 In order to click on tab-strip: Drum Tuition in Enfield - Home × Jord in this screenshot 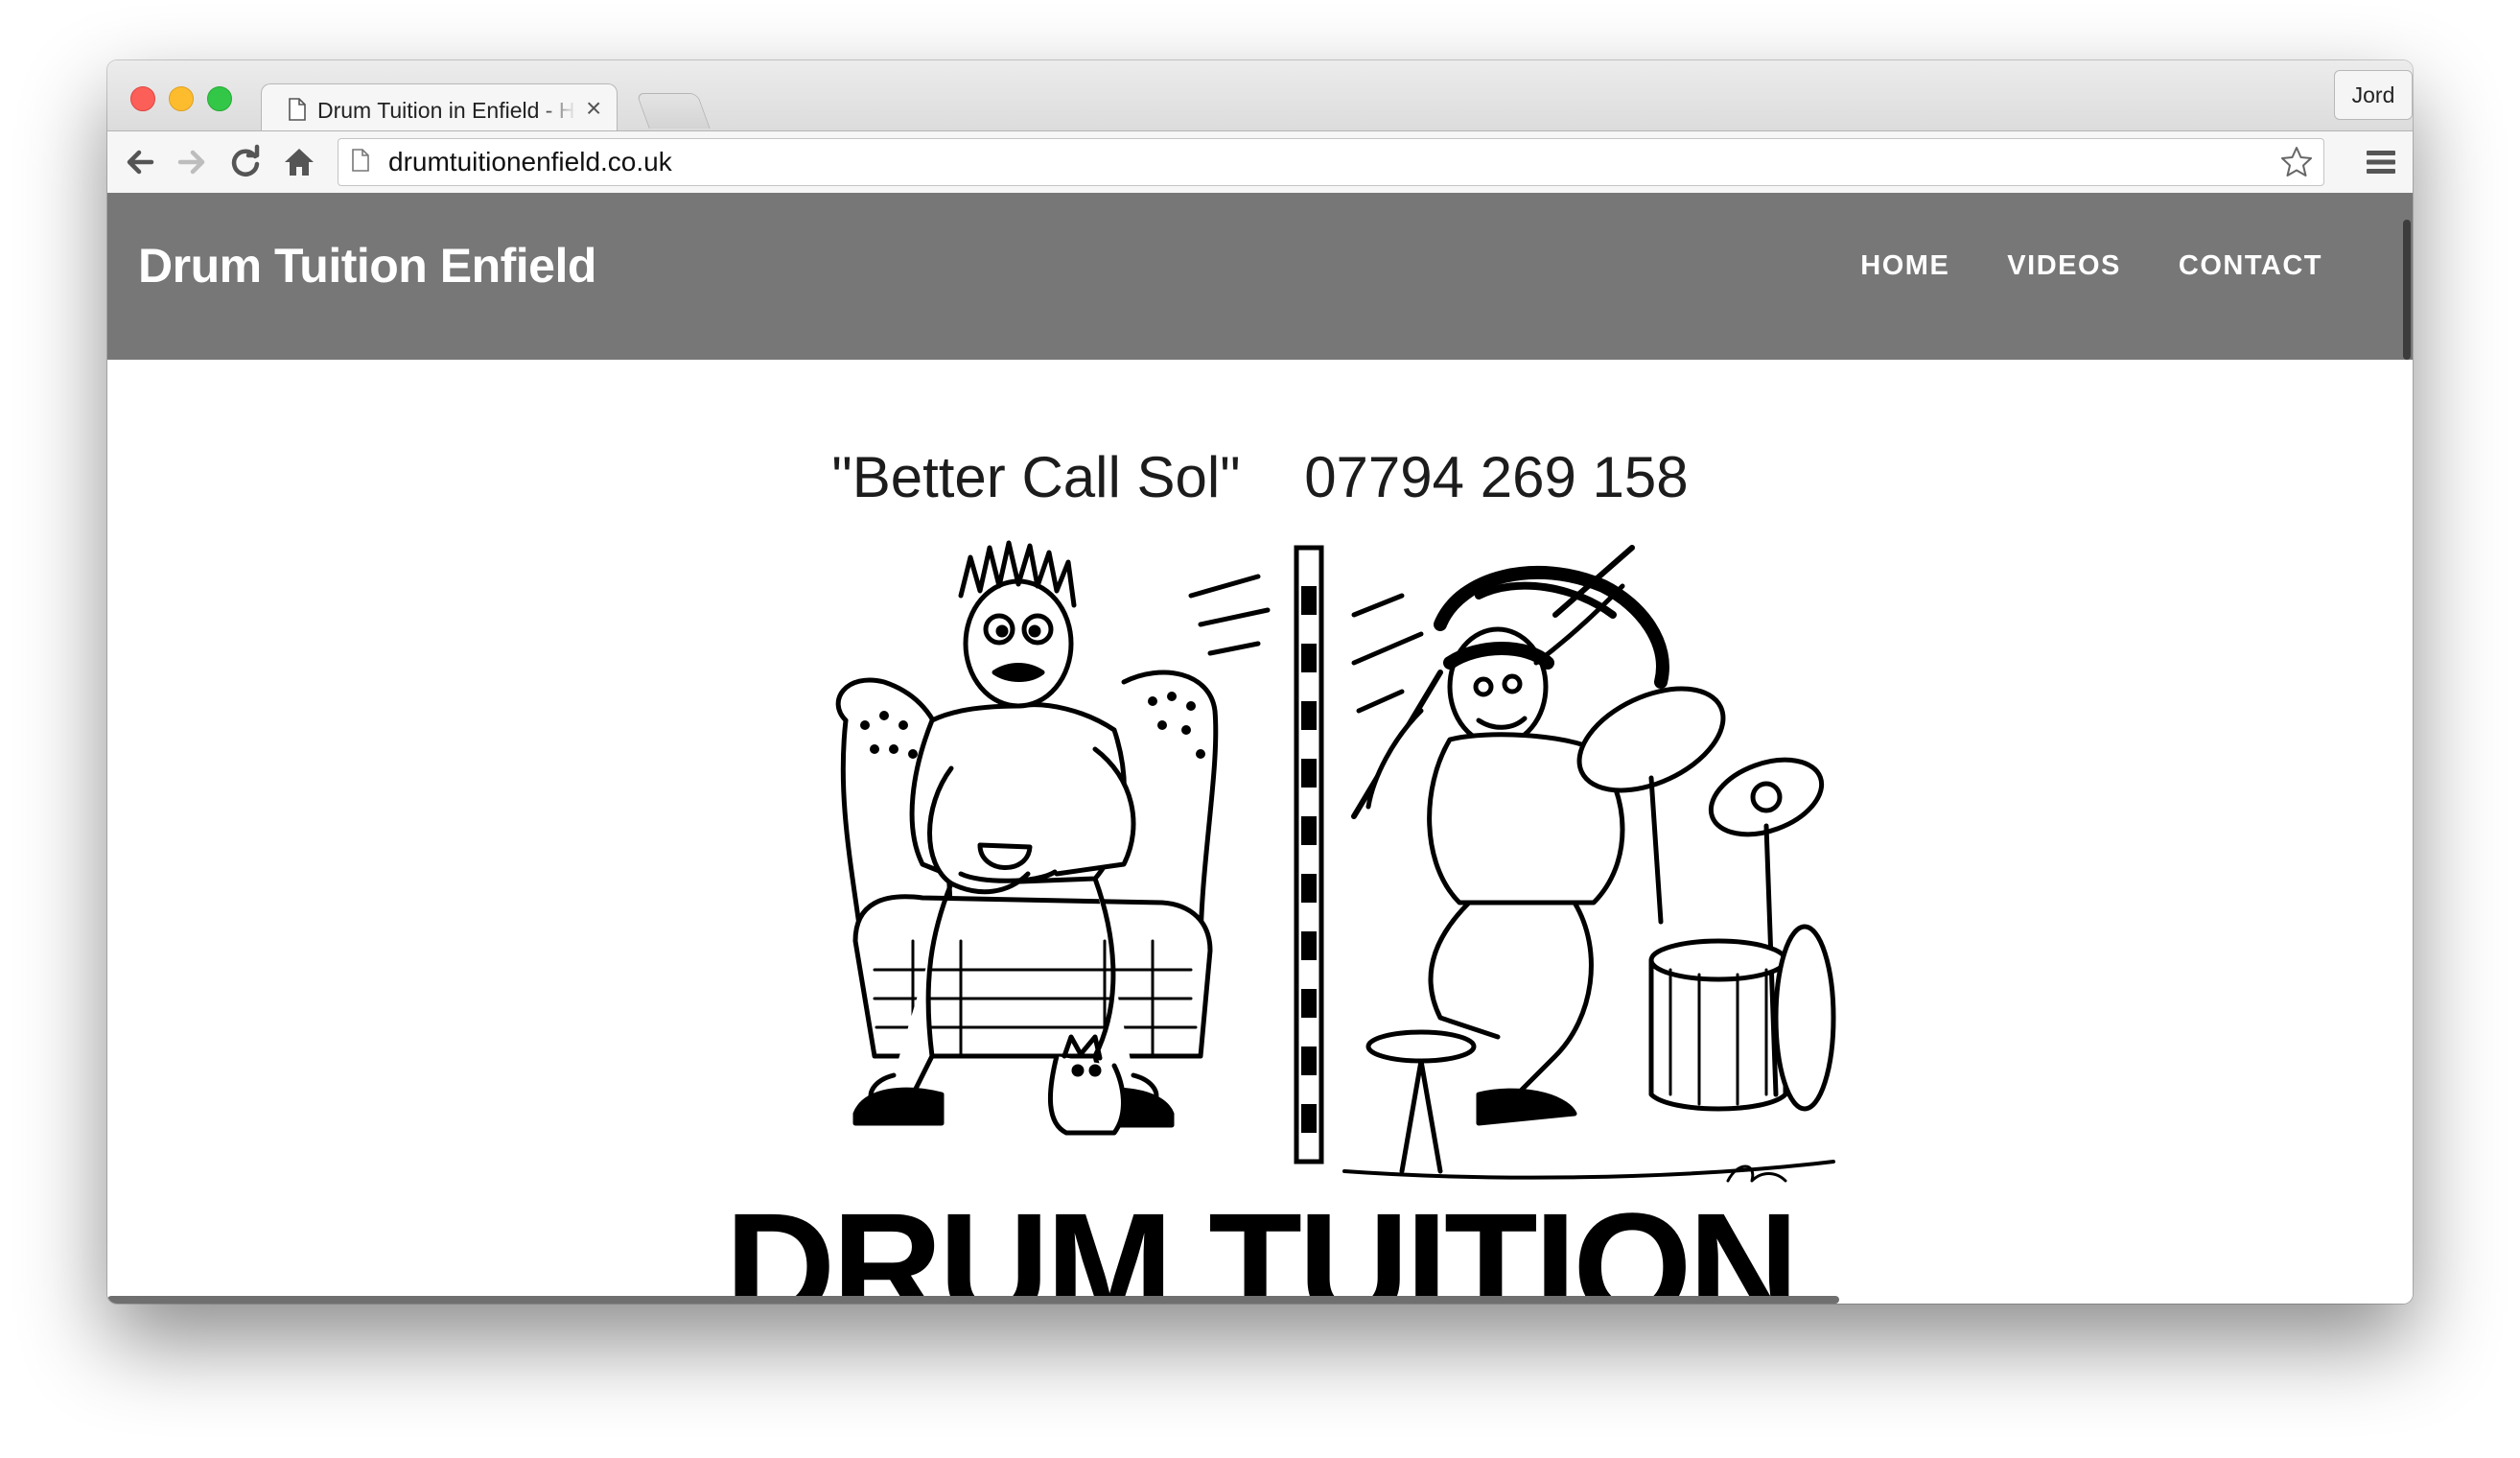, I will do `click(1260, 97)`.